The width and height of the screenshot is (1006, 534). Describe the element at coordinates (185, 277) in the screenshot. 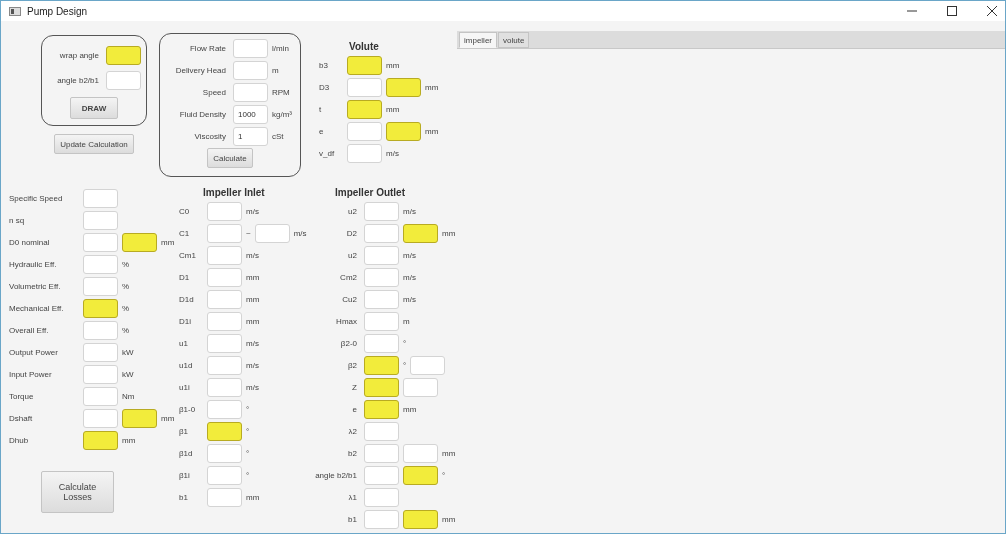

I see `field-label: D1` at that location.